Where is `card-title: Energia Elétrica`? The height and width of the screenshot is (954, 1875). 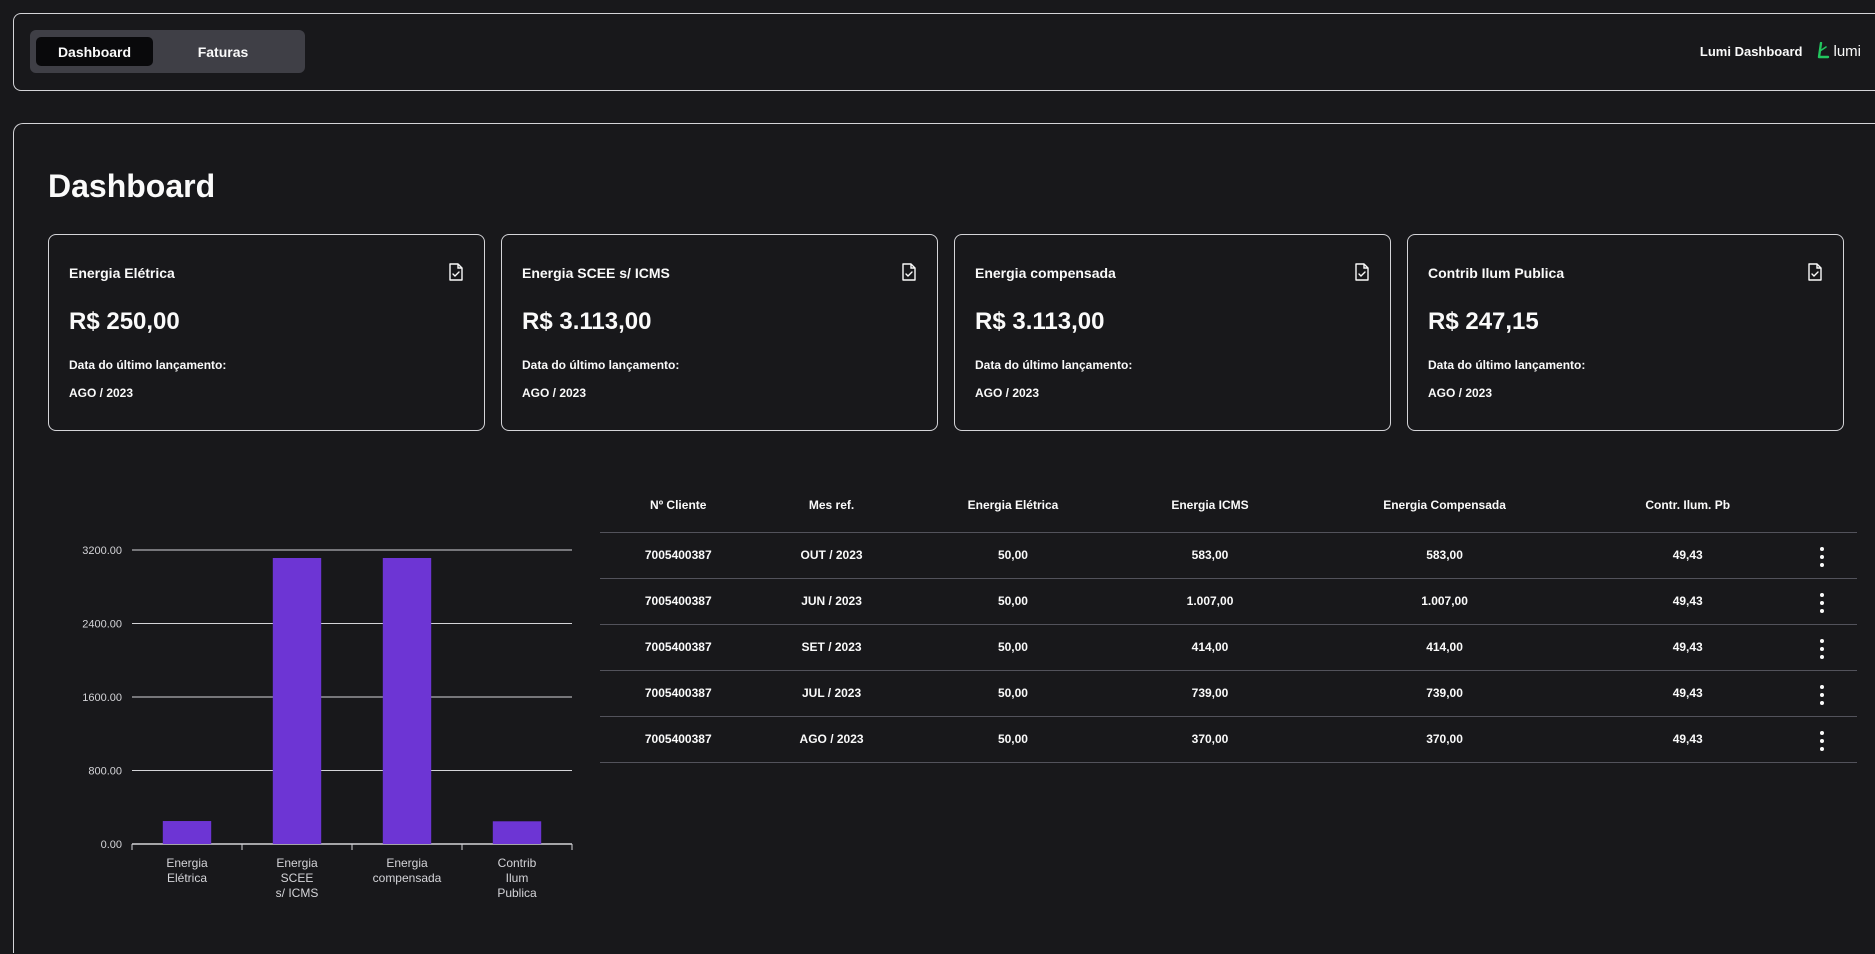
card-title: Energia Elétrica is located at coordinates (122, 273).